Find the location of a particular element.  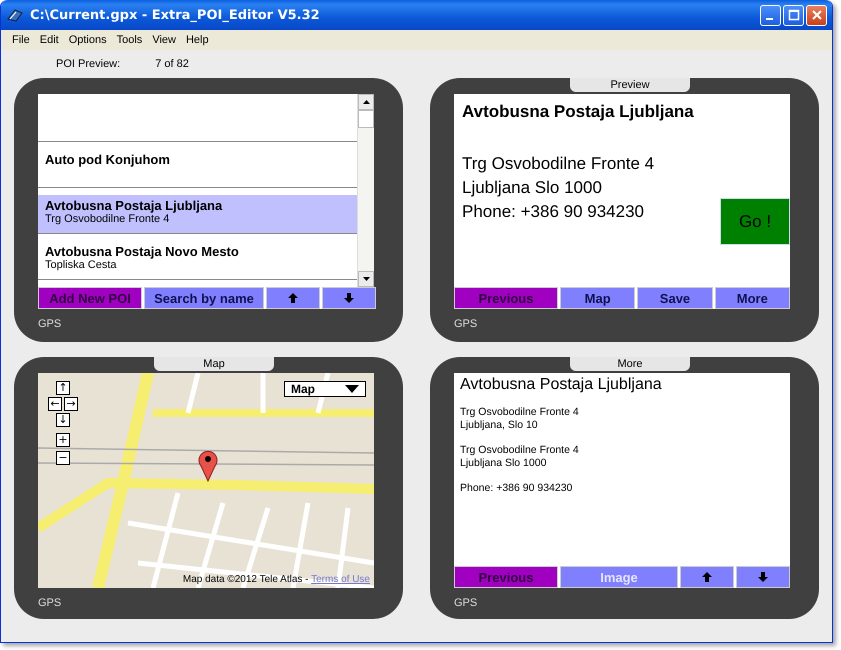

menu-item: Help is located at coordinates (197, 40).